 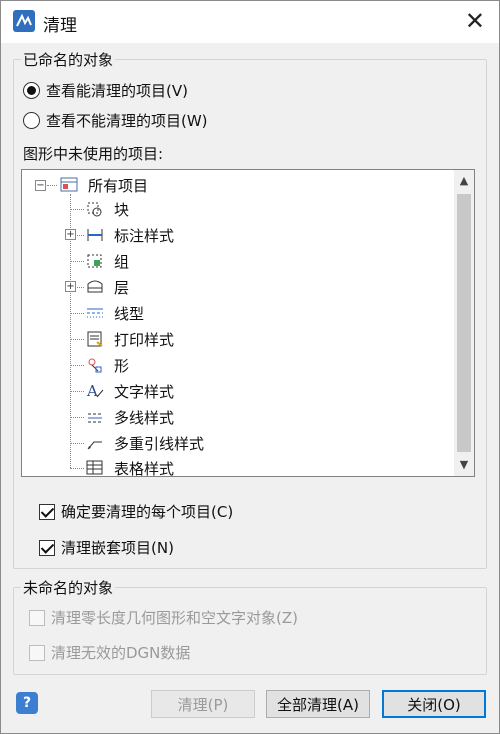 I want to click on tree-item-label: 打印样式, so click(x=144, y=339).